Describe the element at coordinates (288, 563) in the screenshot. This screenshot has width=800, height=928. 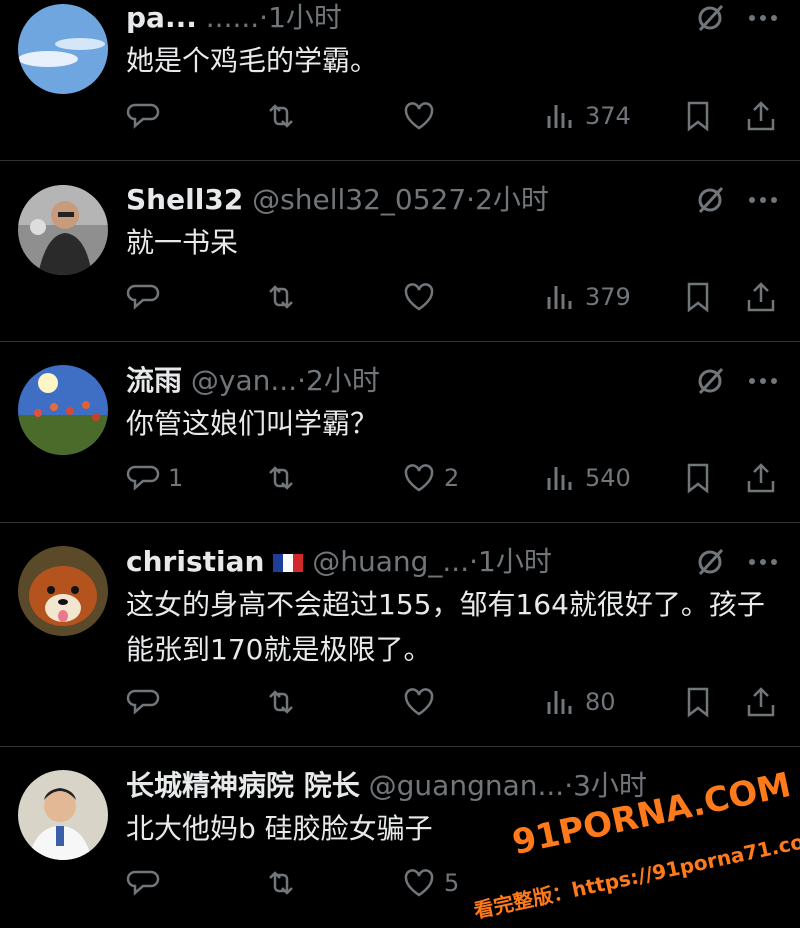
I see `flag-icon` at that location.